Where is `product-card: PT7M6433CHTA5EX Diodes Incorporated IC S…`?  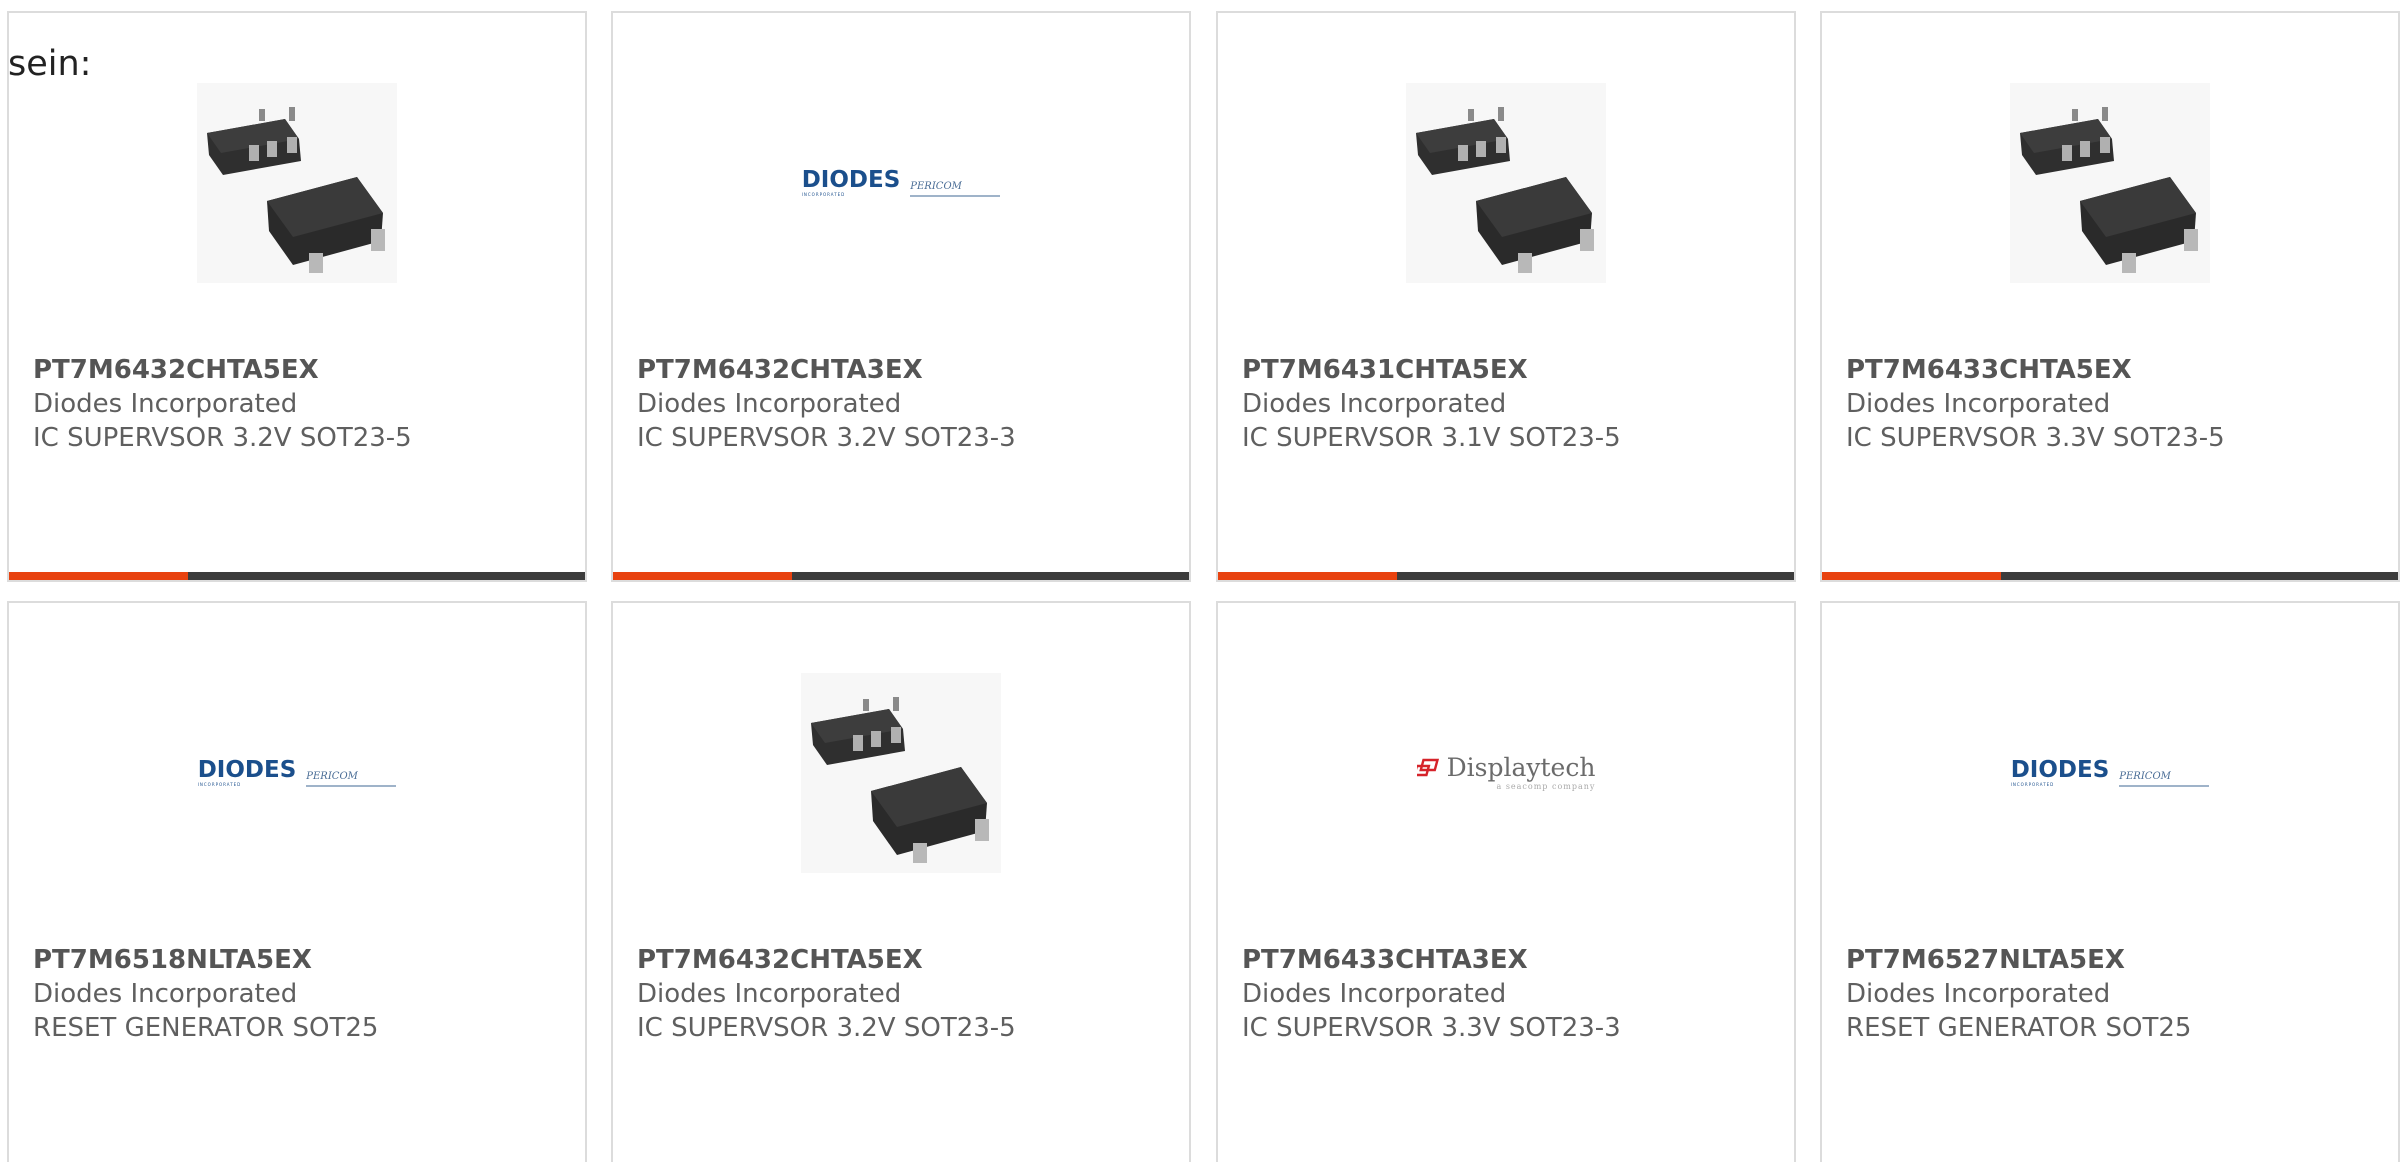
product-card: PT7M6433CHTA5EX Diodes Incorporated IC S… is located at coordinates (2110, 296).